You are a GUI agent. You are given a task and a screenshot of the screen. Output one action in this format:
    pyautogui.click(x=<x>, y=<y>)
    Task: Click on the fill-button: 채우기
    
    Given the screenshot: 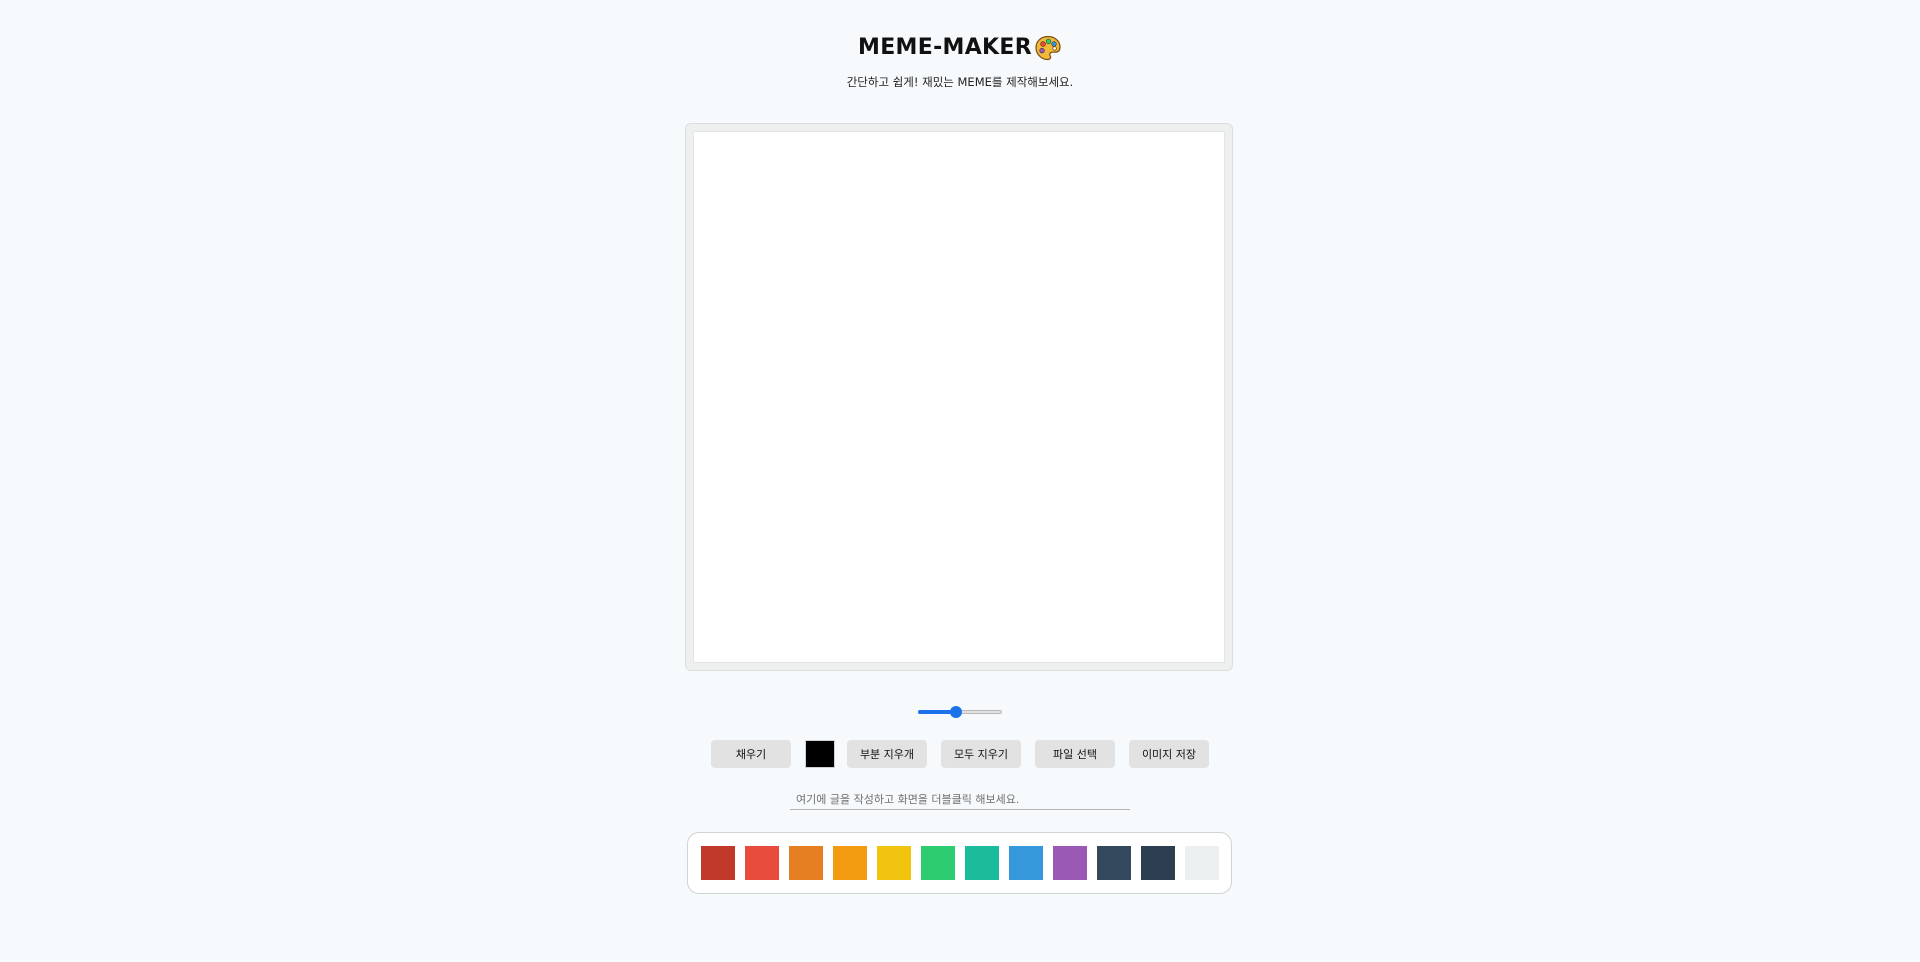 What is the action you would take?
    pyautogui.click(x=751, y=754)
    